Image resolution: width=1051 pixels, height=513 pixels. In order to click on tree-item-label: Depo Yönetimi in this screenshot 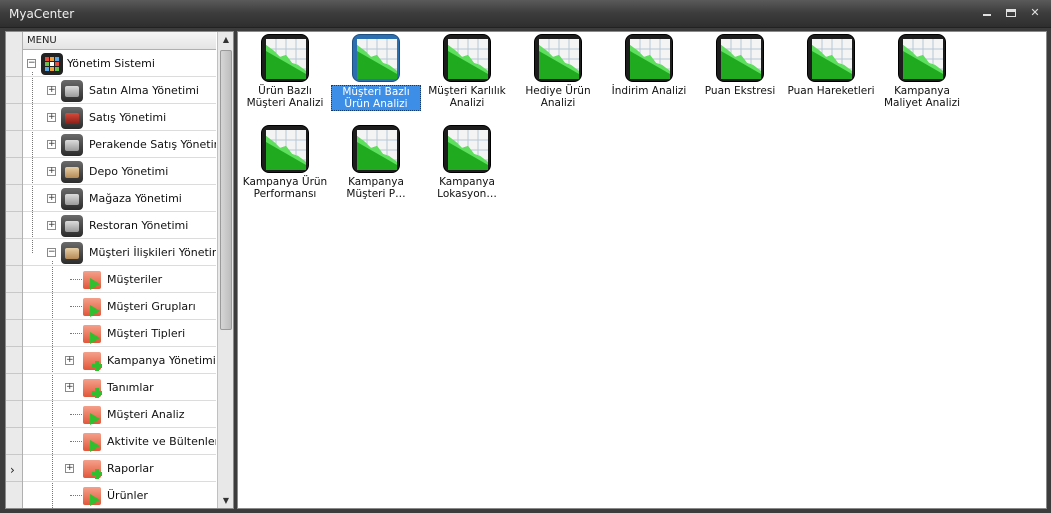, I will do `click(129, 171)`.